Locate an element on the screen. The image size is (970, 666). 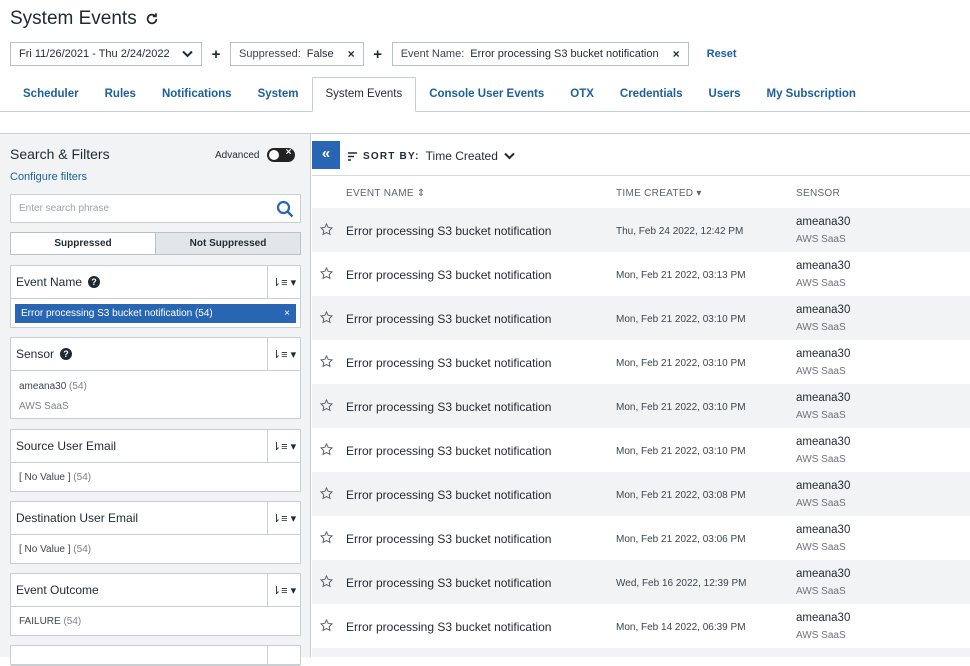
tab-system-events: System Events is located at coordinates (364, 94).